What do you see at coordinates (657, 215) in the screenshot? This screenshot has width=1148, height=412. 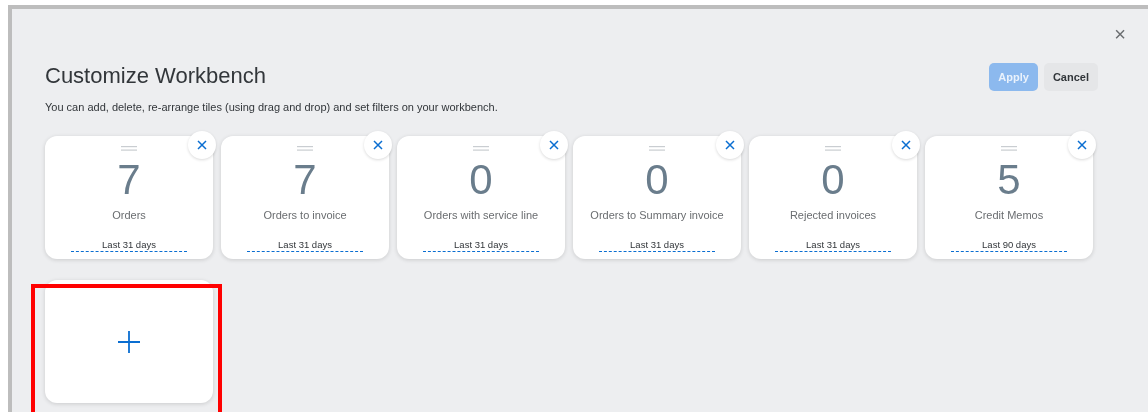 I see `tile-label: Orders to Summary invoice` at bounding box center [657, 215].